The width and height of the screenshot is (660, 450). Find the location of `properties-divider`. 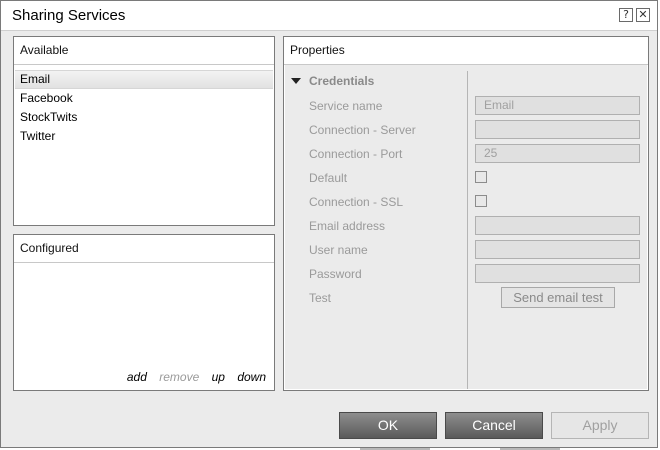

properties-divider is located at coordinates (467, 230).